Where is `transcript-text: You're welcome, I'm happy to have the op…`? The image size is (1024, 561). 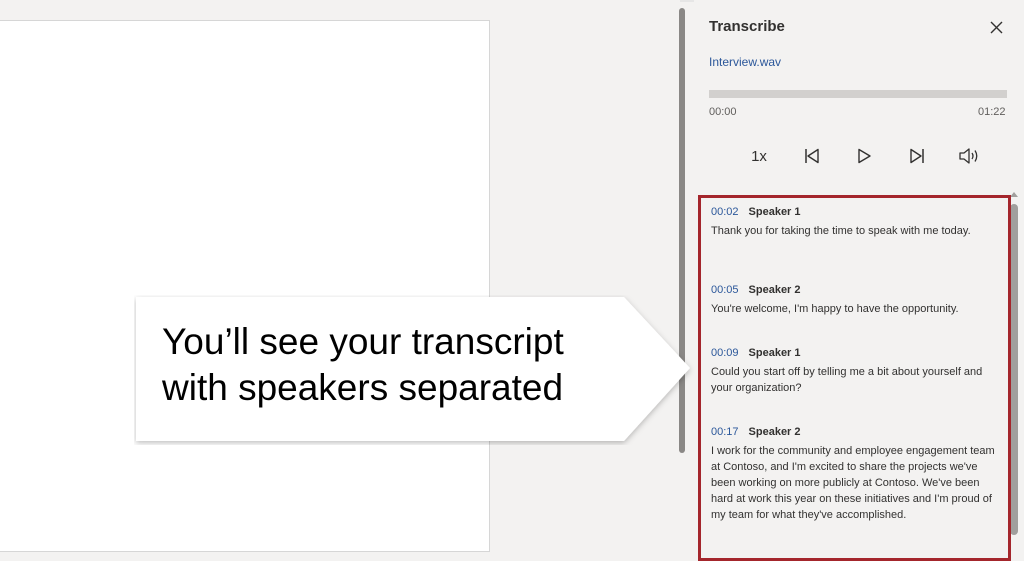
transcript-text: You're welcome, I'm happy to have the op… is located at coordinates (835, 309).